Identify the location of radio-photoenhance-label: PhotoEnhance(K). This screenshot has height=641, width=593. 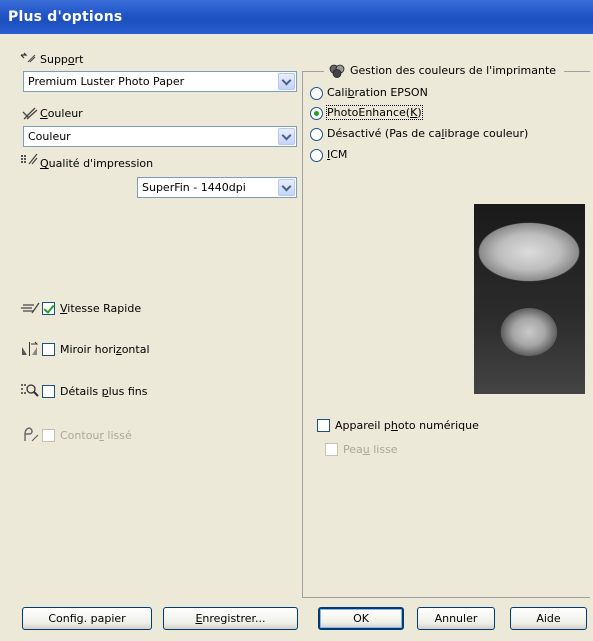
(374, 112).